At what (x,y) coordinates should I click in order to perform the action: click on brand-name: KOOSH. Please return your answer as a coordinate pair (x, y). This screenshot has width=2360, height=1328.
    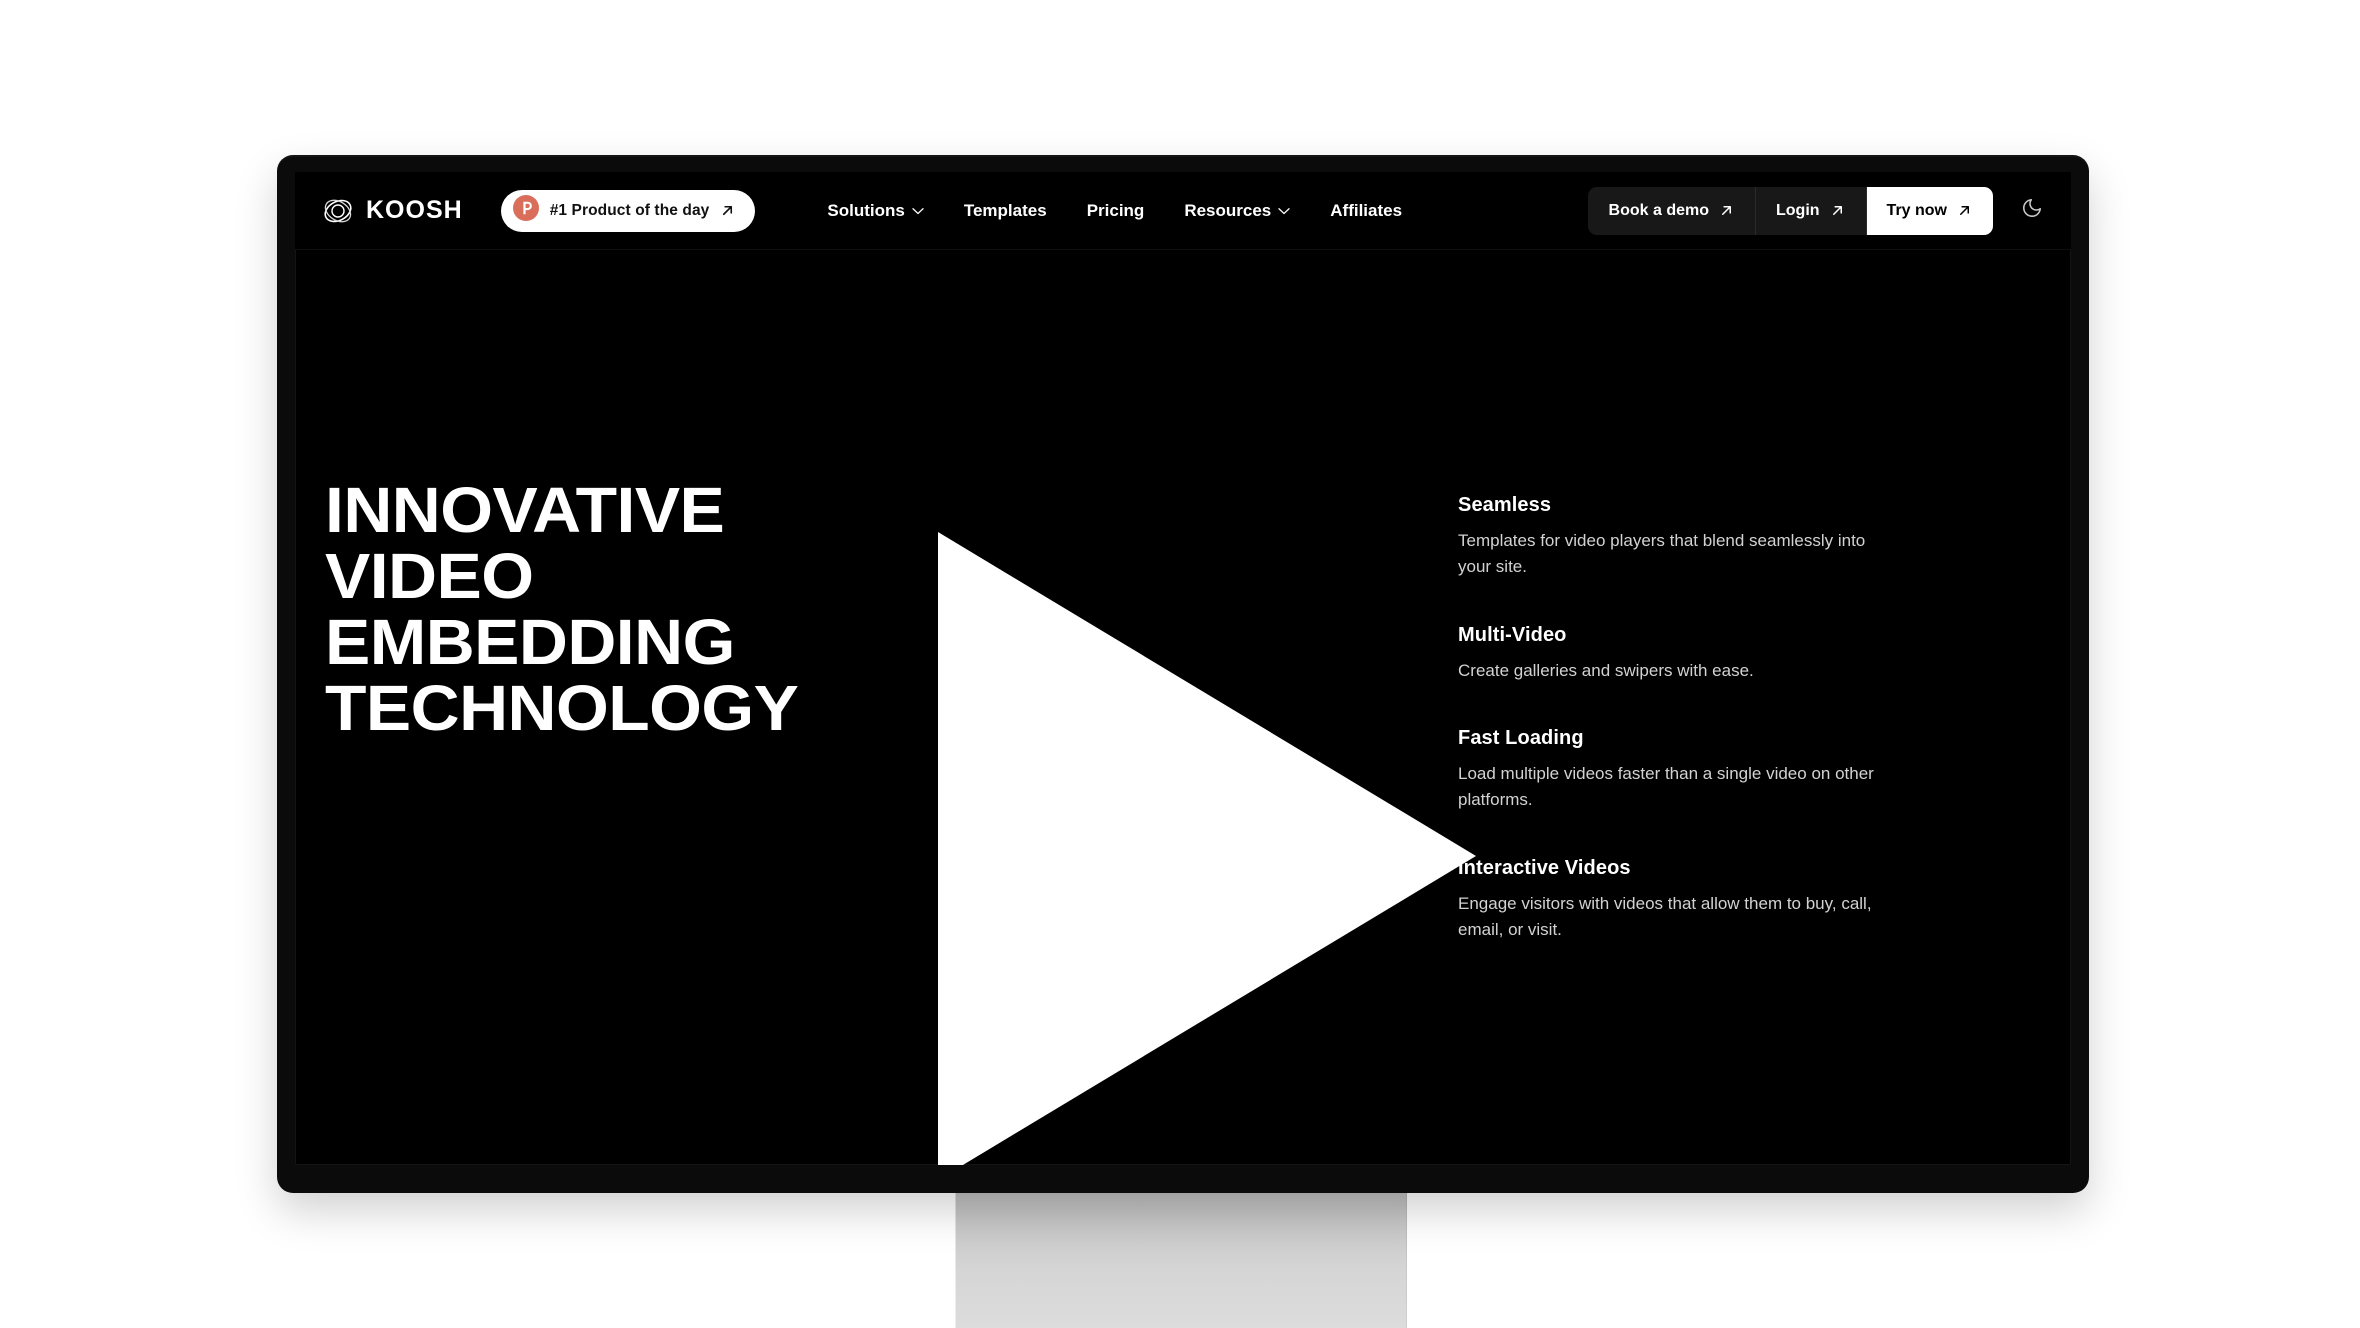
    Looking at the image, I should click on (414, 210).